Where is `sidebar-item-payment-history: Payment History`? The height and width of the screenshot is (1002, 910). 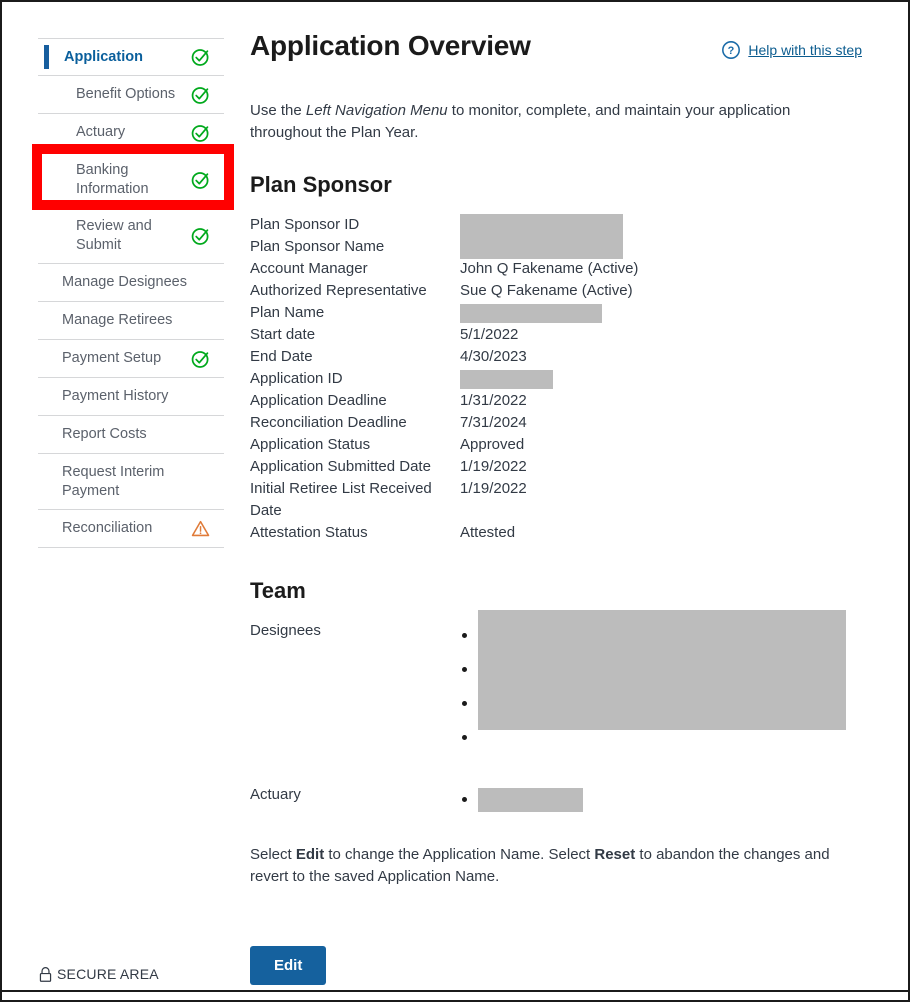 sidebar-item-payment-history: Payment History is located at coordinates (131, 397).